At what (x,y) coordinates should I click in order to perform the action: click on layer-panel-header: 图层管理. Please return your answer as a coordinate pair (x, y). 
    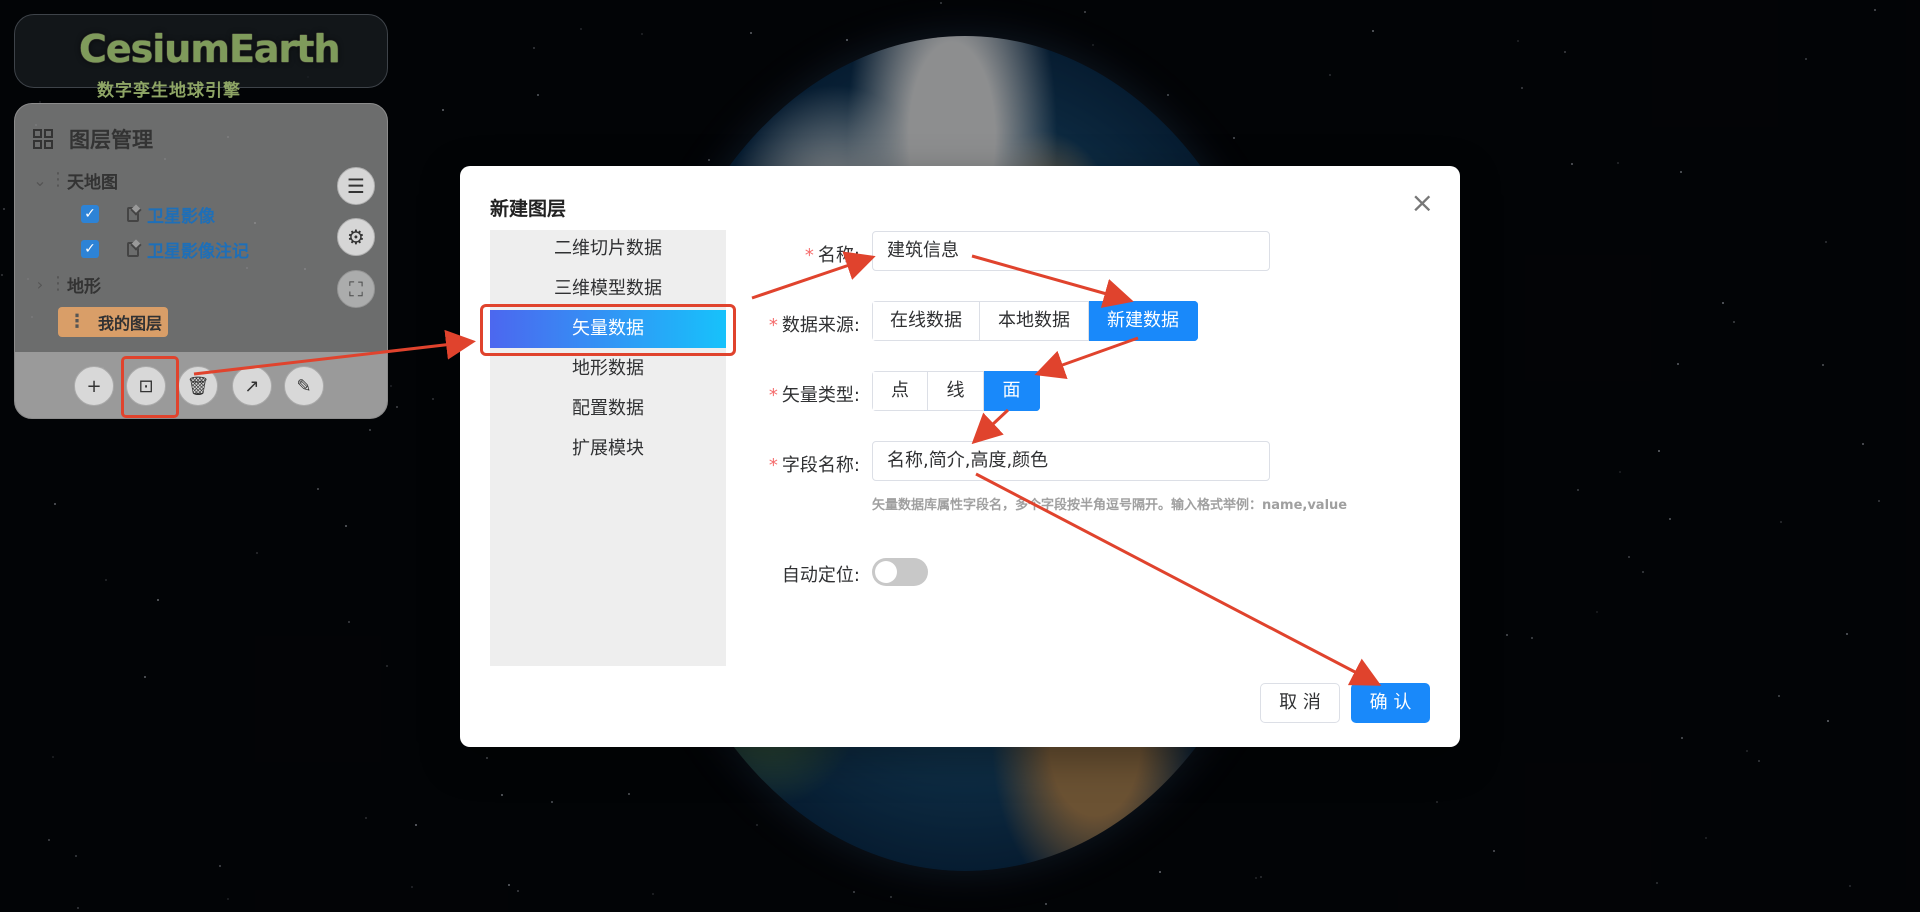
    Looking at the image, I should click on (93, 139).